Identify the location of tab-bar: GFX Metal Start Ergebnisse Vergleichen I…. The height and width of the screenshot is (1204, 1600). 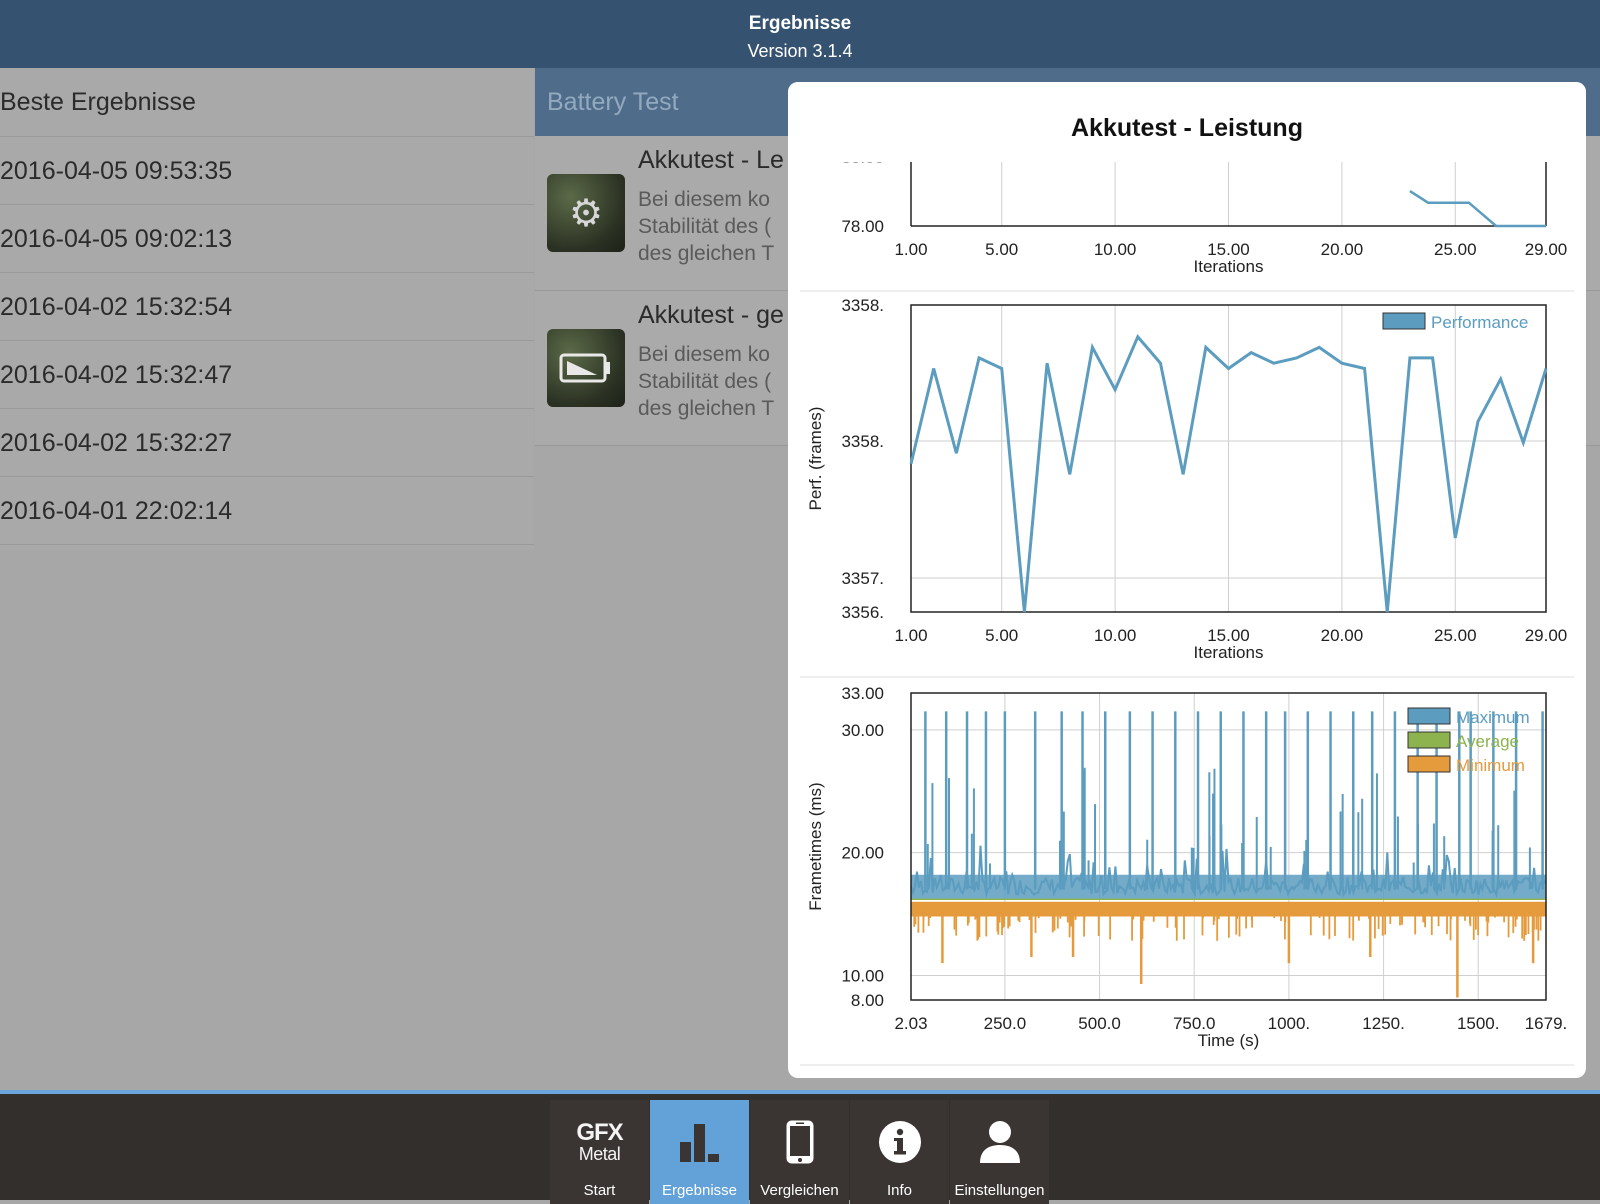
(800, 1147).